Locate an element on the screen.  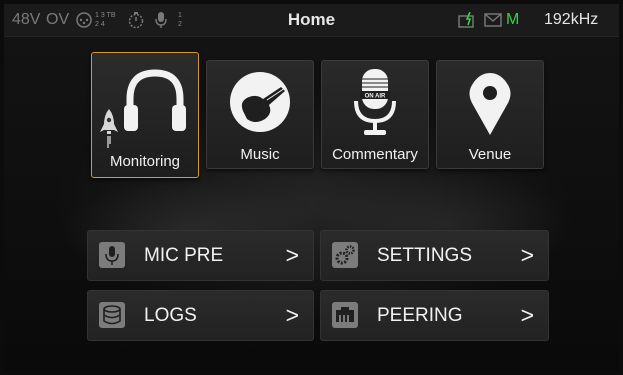
tile-venue: Venue is located at coordinates (490, 114).